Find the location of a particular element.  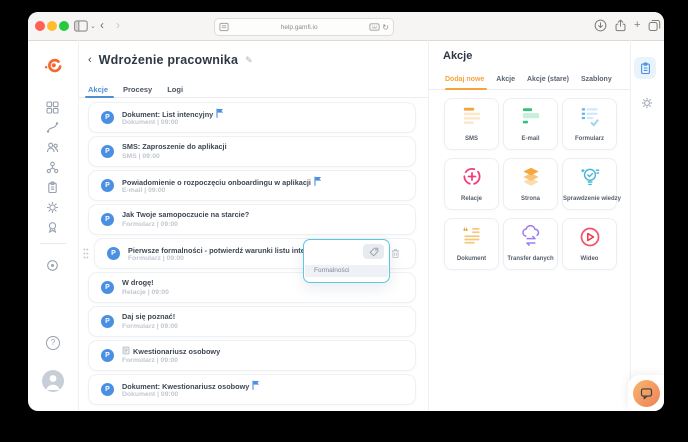

action-type-relacje: Relacje is located at coordinates (471, 184).